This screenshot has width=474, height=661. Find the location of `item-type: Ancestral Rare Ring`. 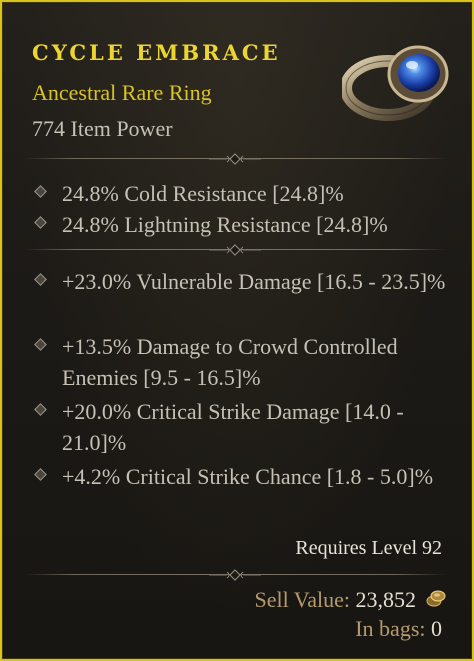

item-type: Ancestral Rare Ring is located at coordinates (122, 92).